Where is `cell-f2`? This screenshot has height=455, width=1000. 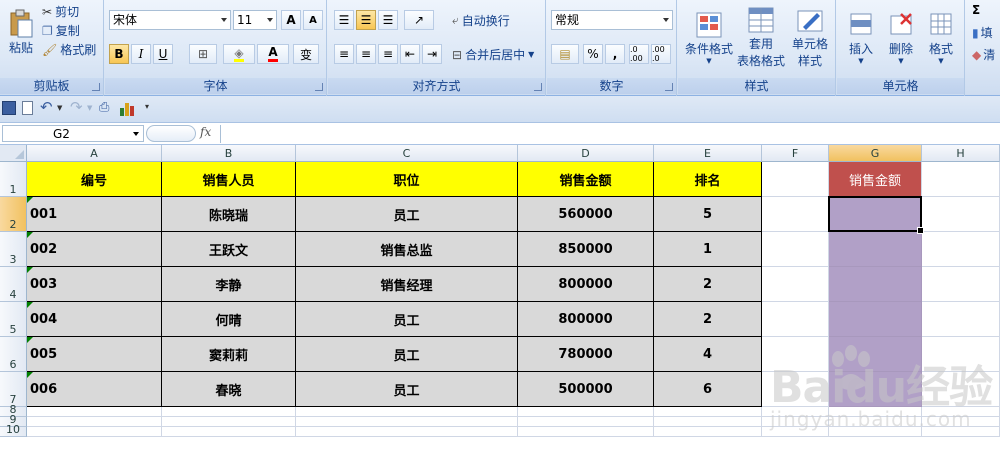 cell-f2 is located at coordinates (795, 214).